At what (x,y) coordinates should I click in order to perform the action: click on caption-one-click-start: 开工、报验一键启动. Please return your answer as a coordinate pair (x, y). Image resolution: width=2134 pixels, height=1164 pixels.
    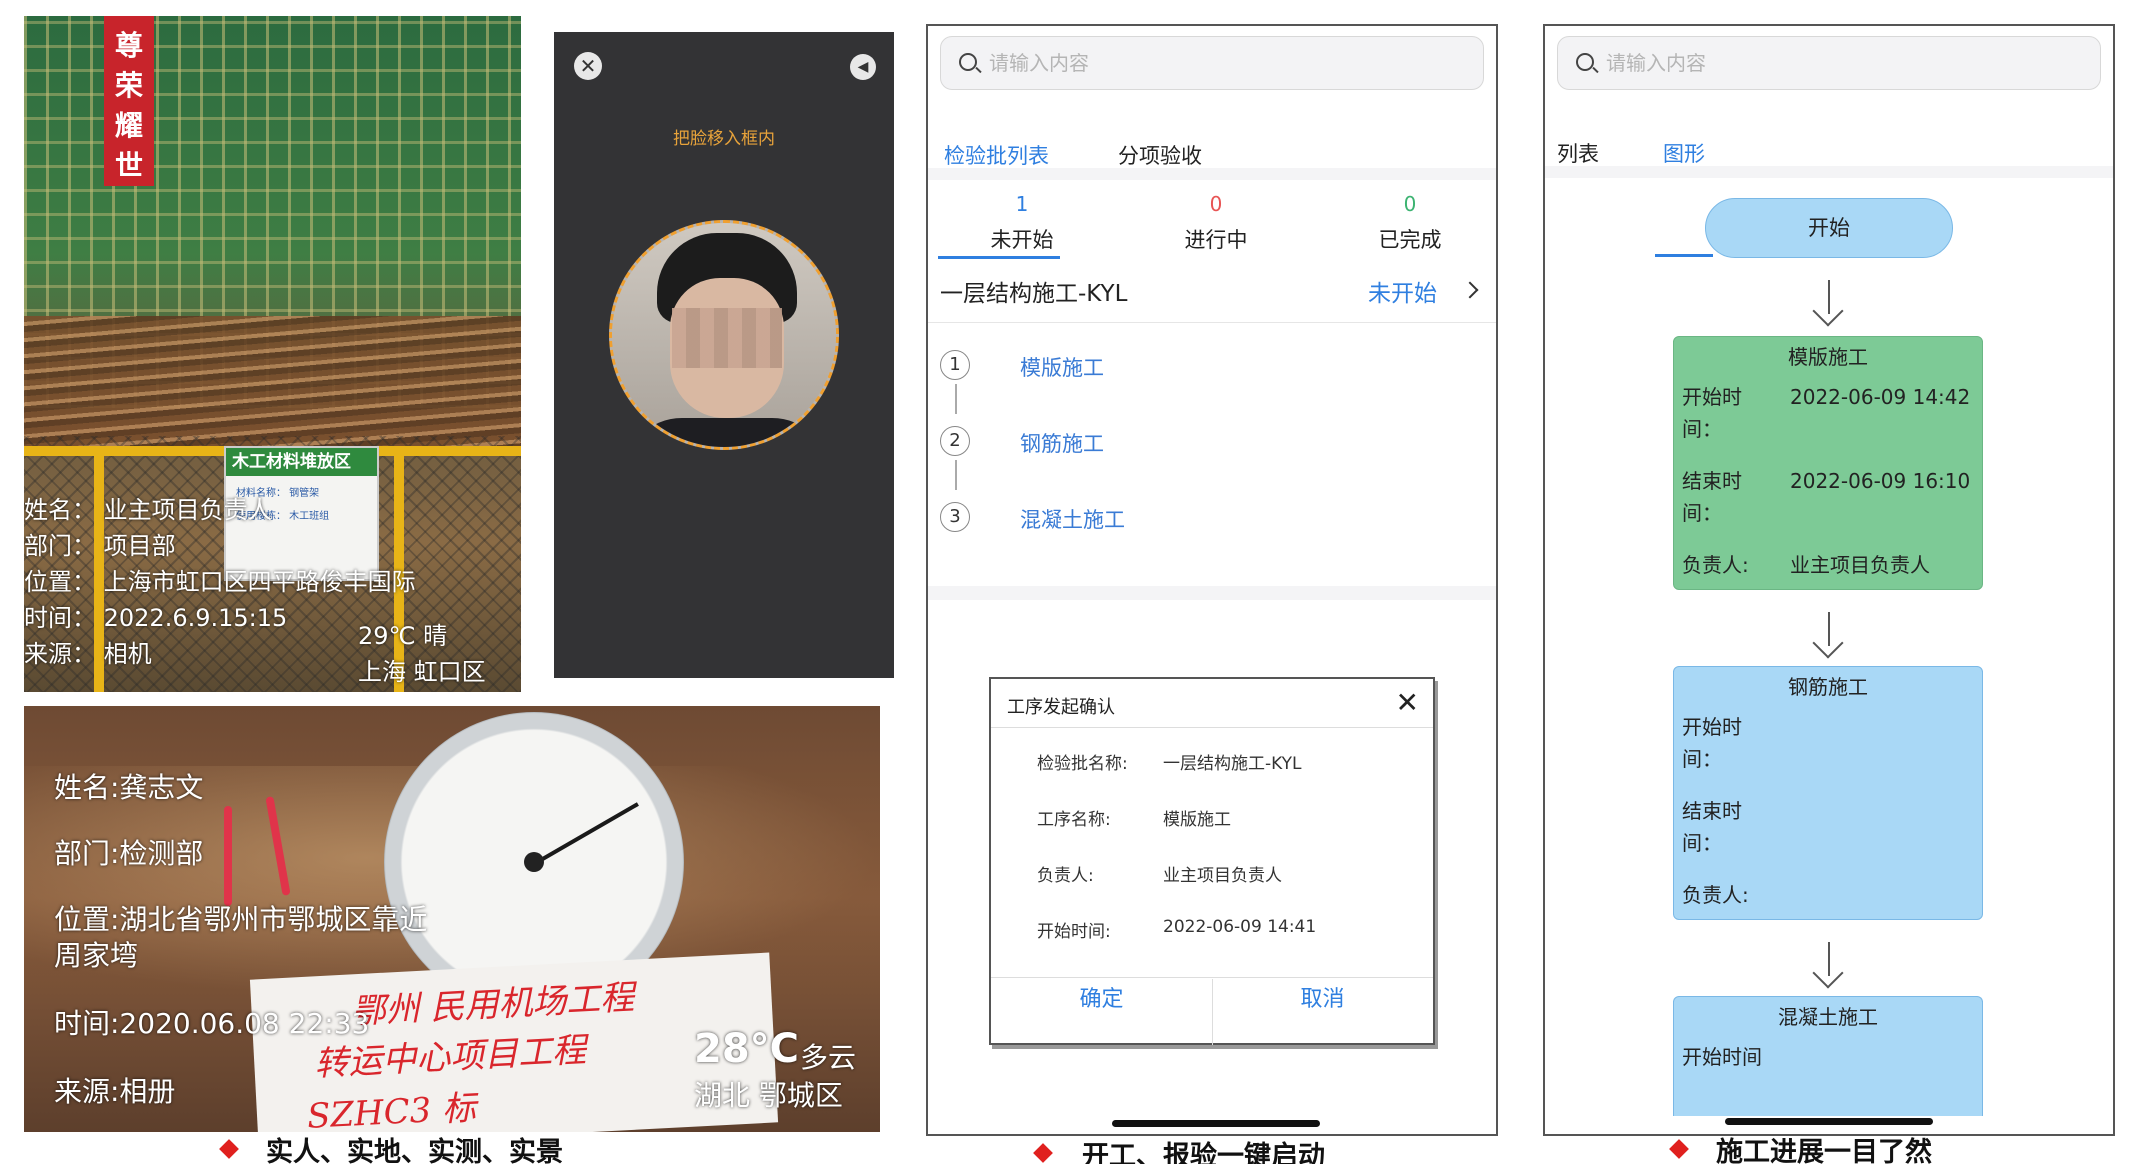
    Looking at the image, I should click on (1203, 1152).